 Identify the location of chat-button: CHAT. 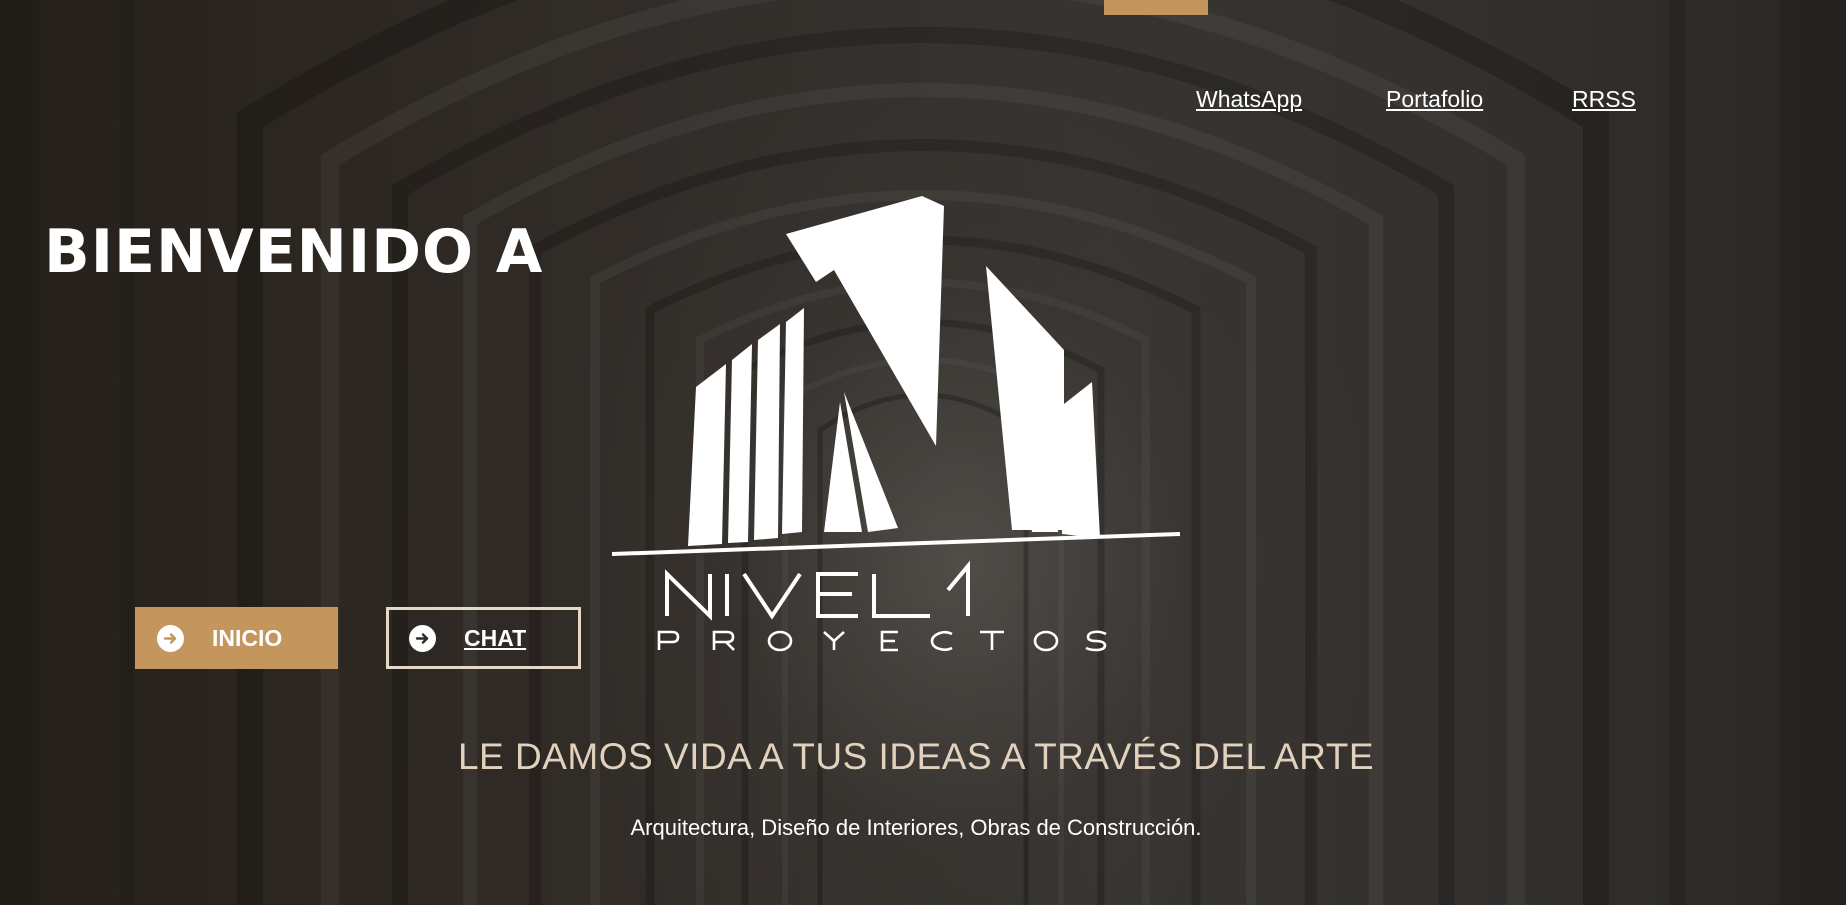
(483, 638).